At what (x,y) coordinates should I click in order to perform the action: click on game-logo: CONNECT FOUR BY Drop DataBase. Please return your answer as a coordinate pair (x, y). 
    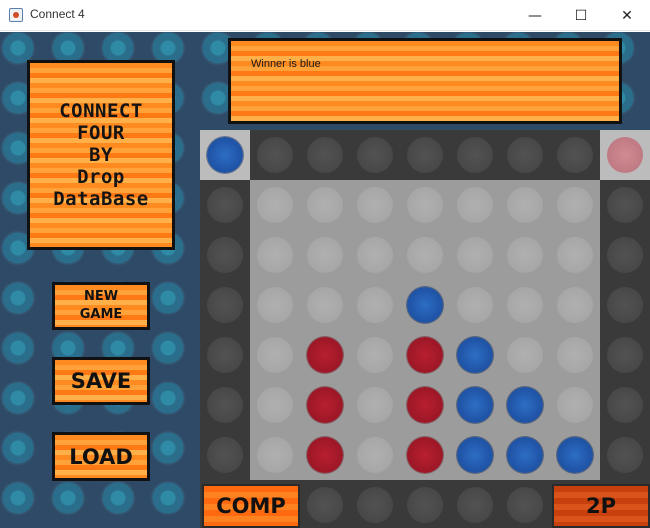
    Looking at the image, I should click on (101, 155).